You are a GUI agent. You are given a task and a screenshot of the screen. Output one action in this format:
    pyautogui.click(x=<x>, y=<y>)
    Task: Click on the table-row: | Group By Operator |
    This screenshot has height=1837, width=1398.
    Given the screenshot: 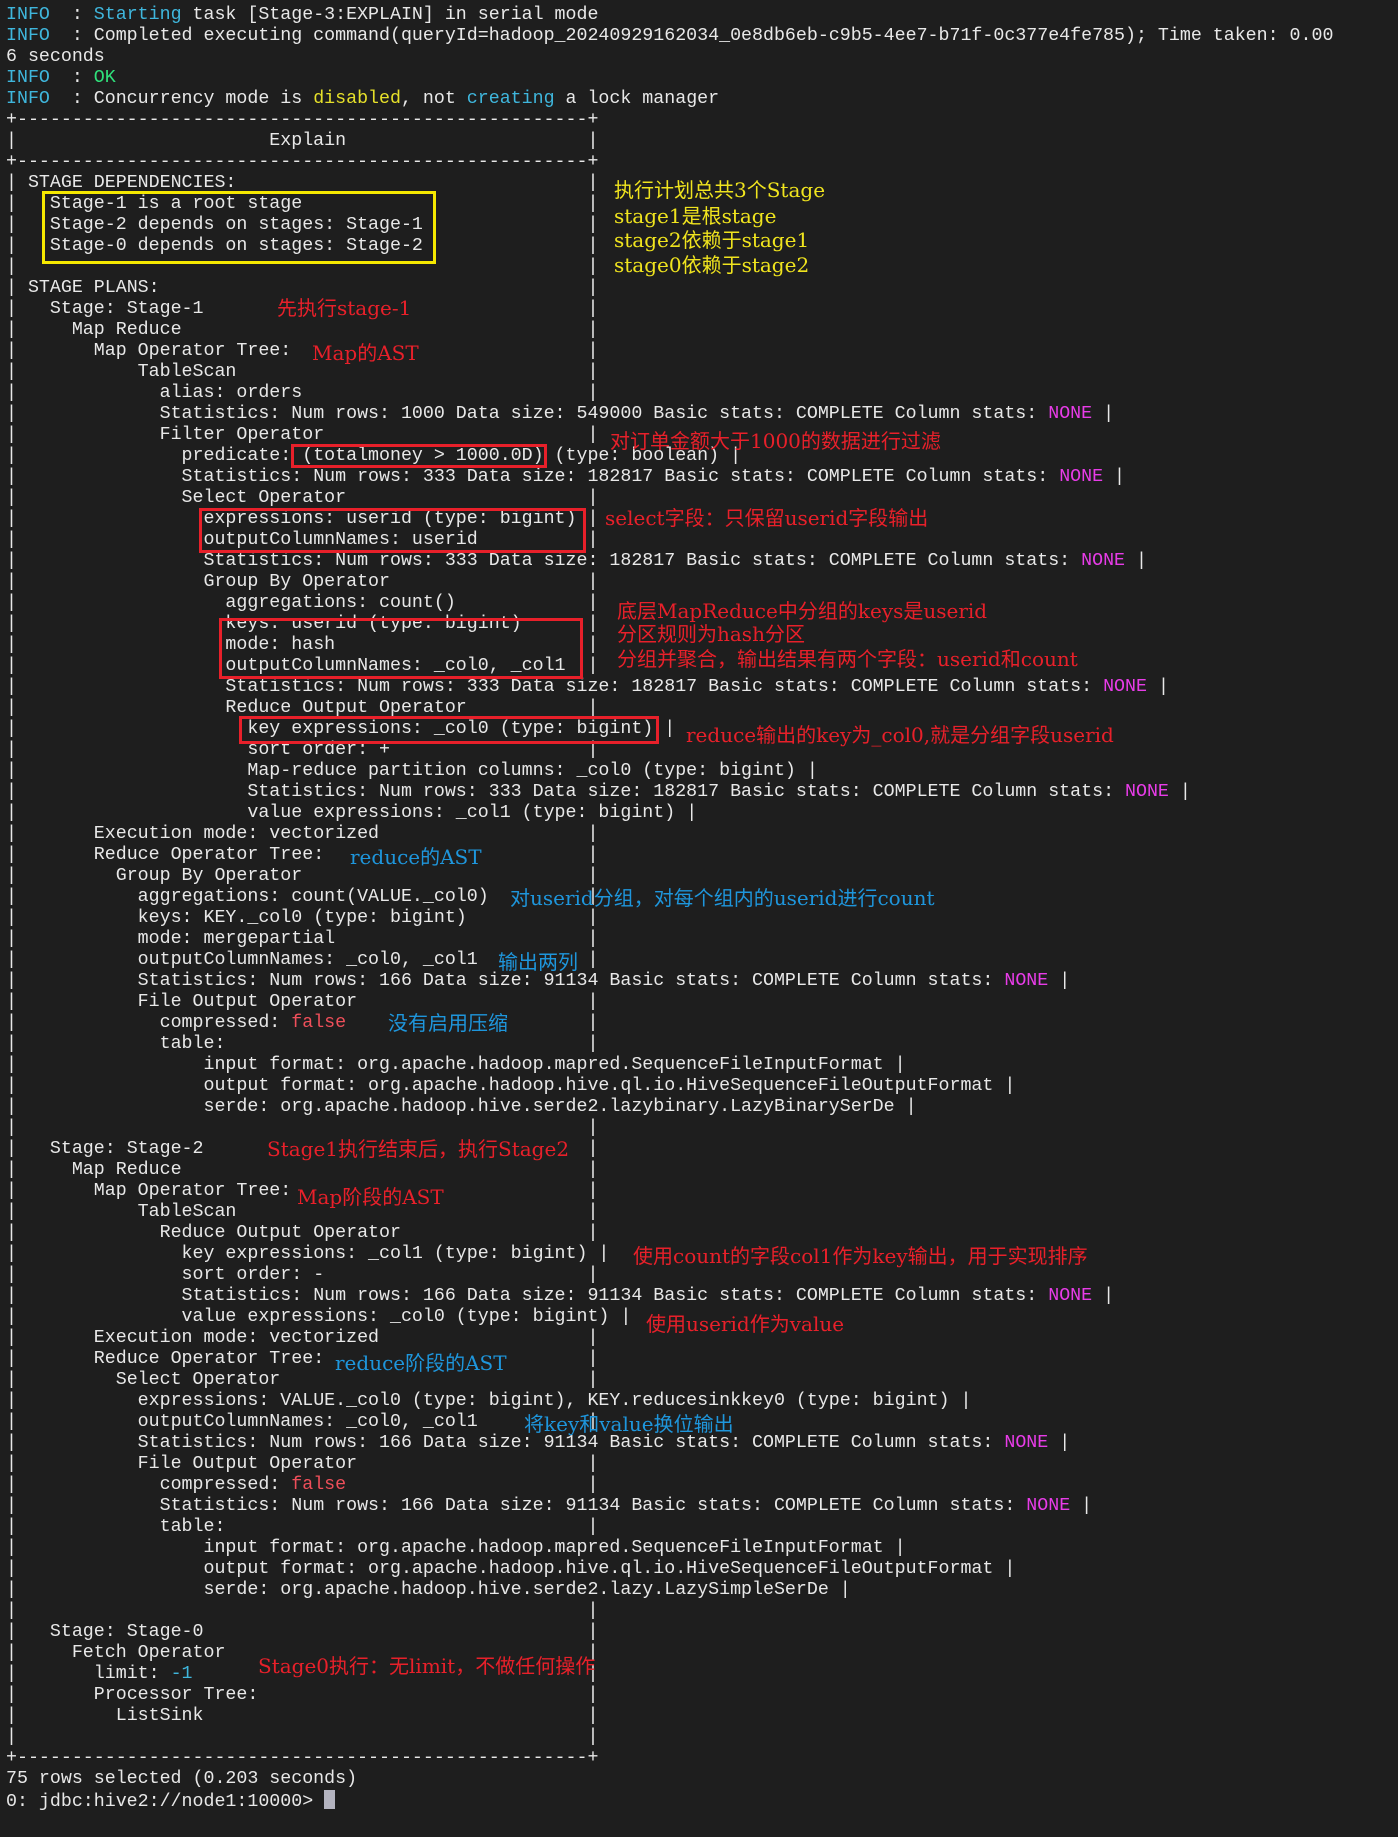 What is the action you would take?
    pyautogui.click(x=669, y=582)
    